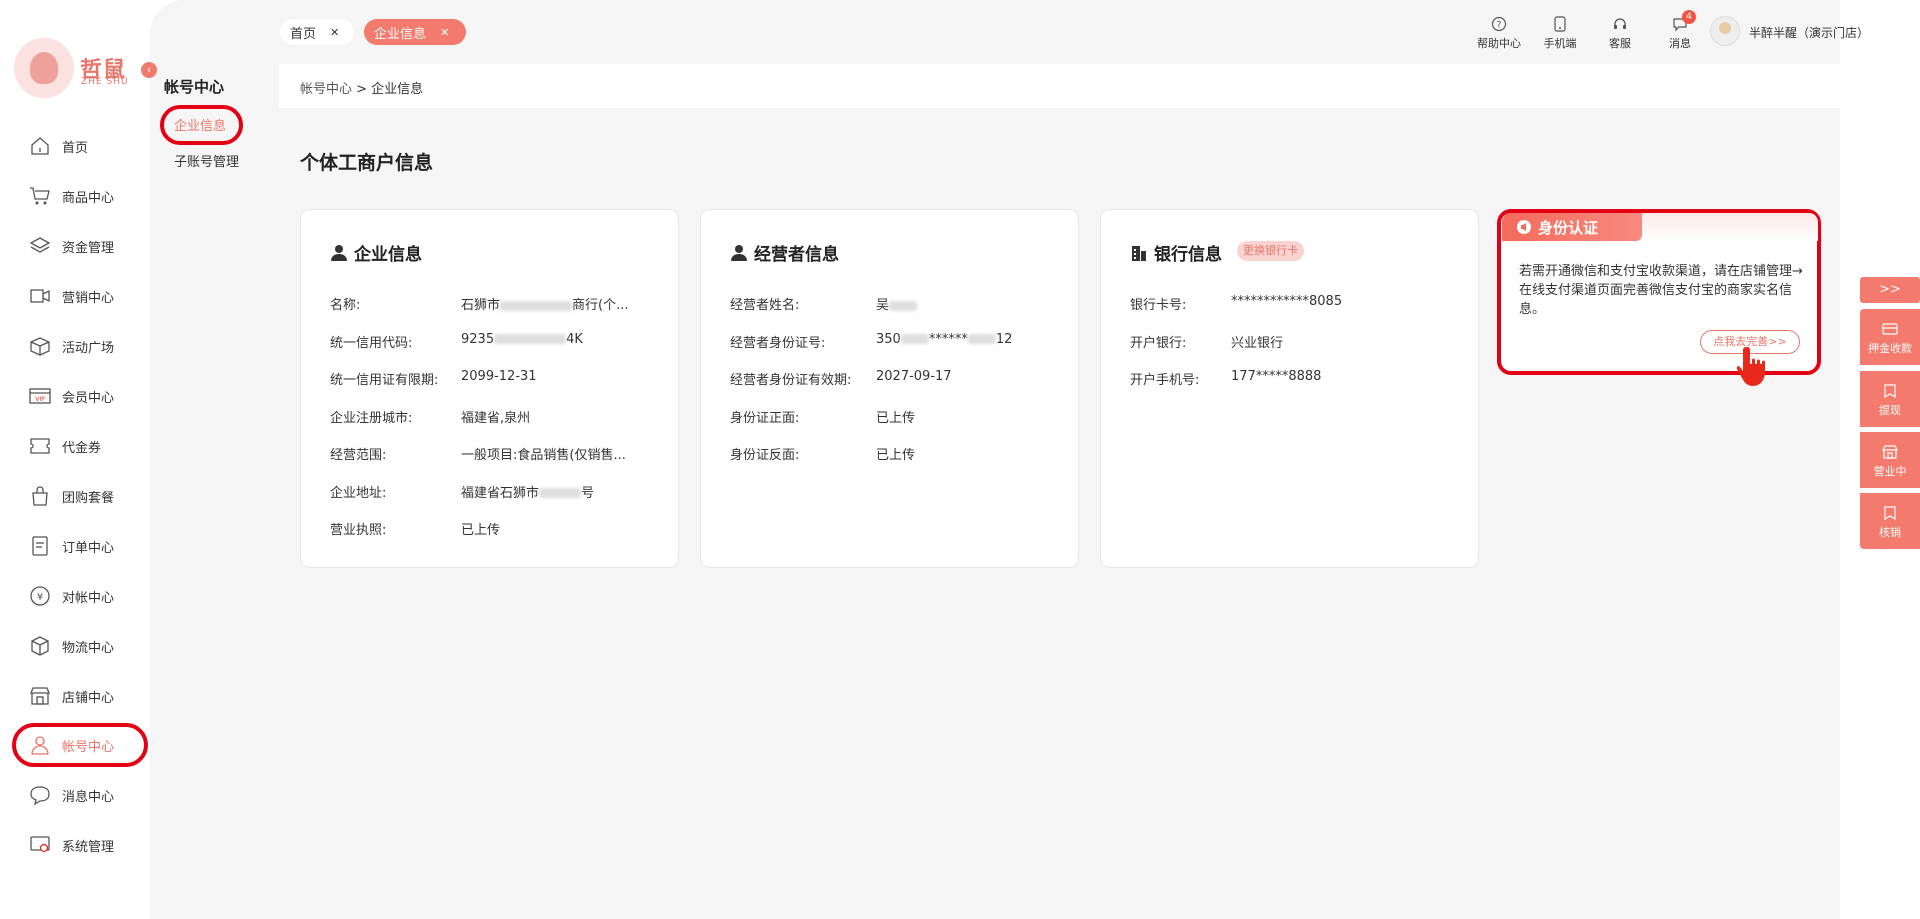 Image resolution: width=1920 pixels, height=919 pixels. I want to click on sidebar-item-6: 代金券, so click(64, 446).